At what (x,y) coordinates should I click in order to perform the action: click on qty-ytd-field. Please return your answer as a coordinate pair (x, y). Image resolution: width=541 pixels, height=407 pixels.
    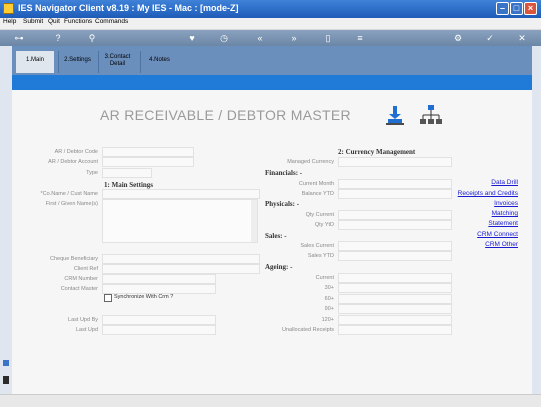
    Looking at the image, I should click on (395, 225).